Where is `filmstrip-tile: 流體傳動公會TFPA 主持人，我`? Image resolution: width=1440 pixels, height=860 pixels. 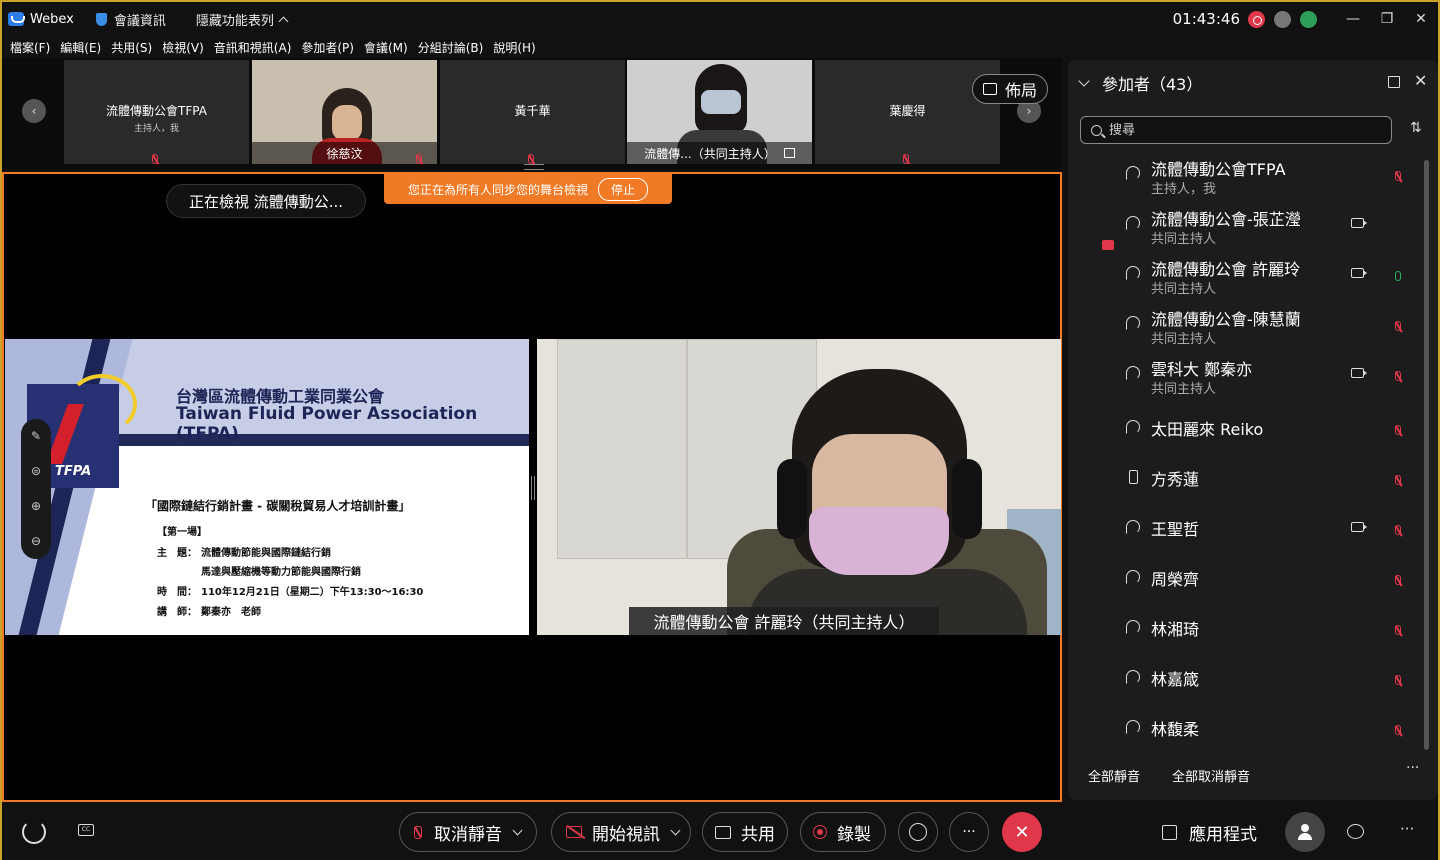
filmstrip-tile: 流體傳動公會TFPA 主持人，我 is located at coordinates (156, 112).